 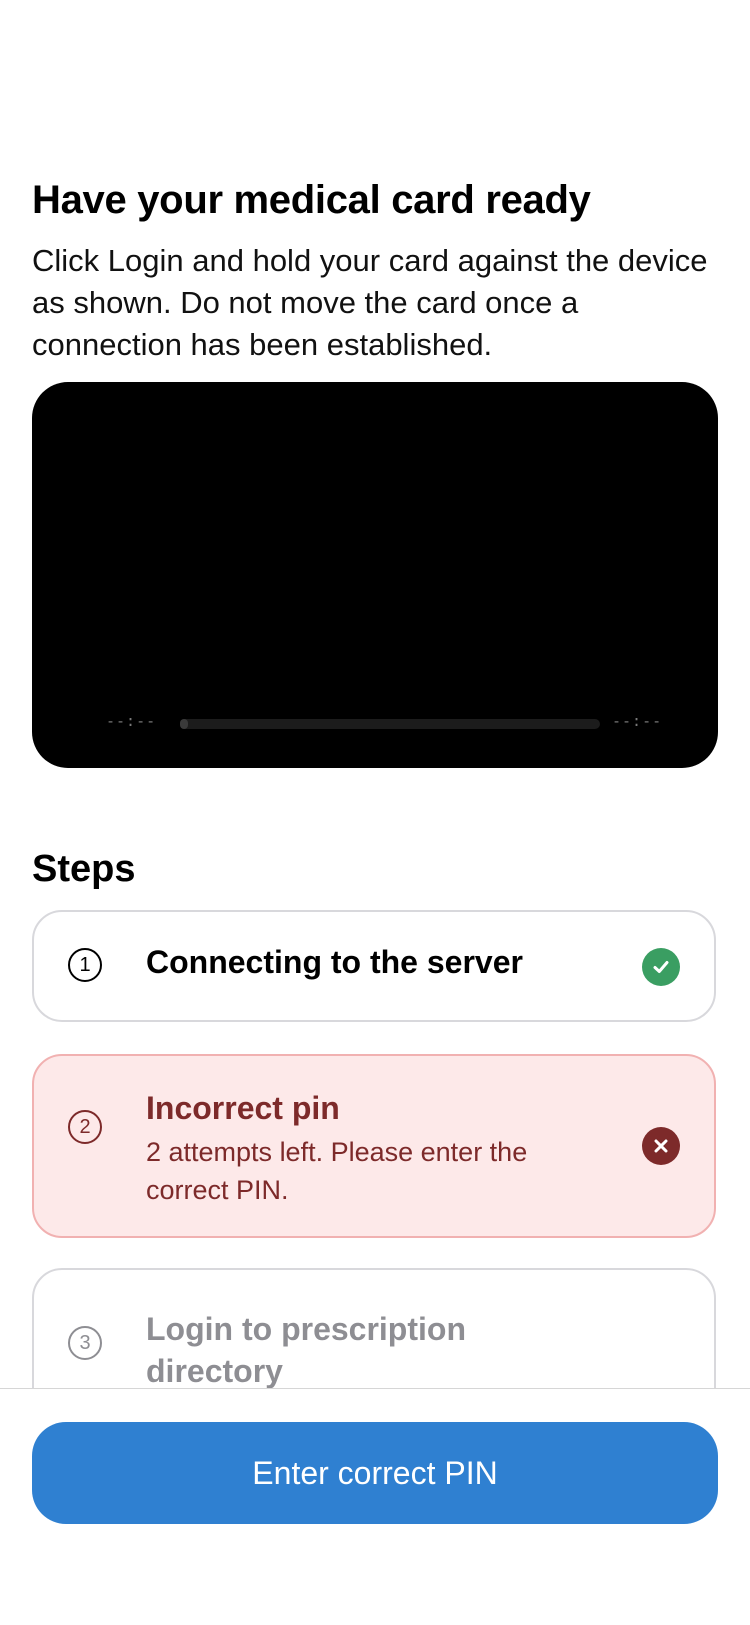 What do you see at coordinates (390, 724) in the screenshot?
I see `video-progress-bar` at bounding box center [390, 724].